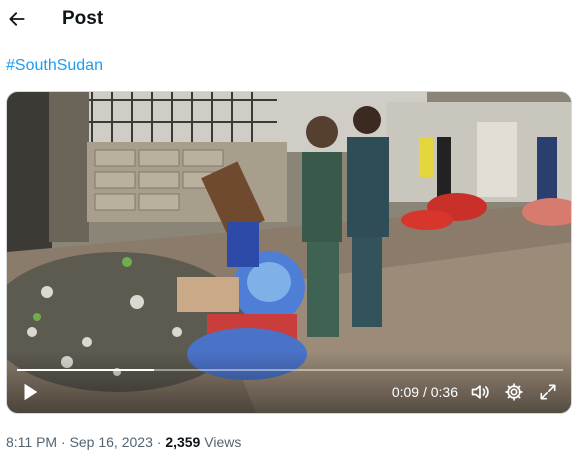 This screenshot has width=577, height=453. Describe the element at coordinates (31, 442) in the screenshot. I see `post-time: 8:11 PM` at that location.